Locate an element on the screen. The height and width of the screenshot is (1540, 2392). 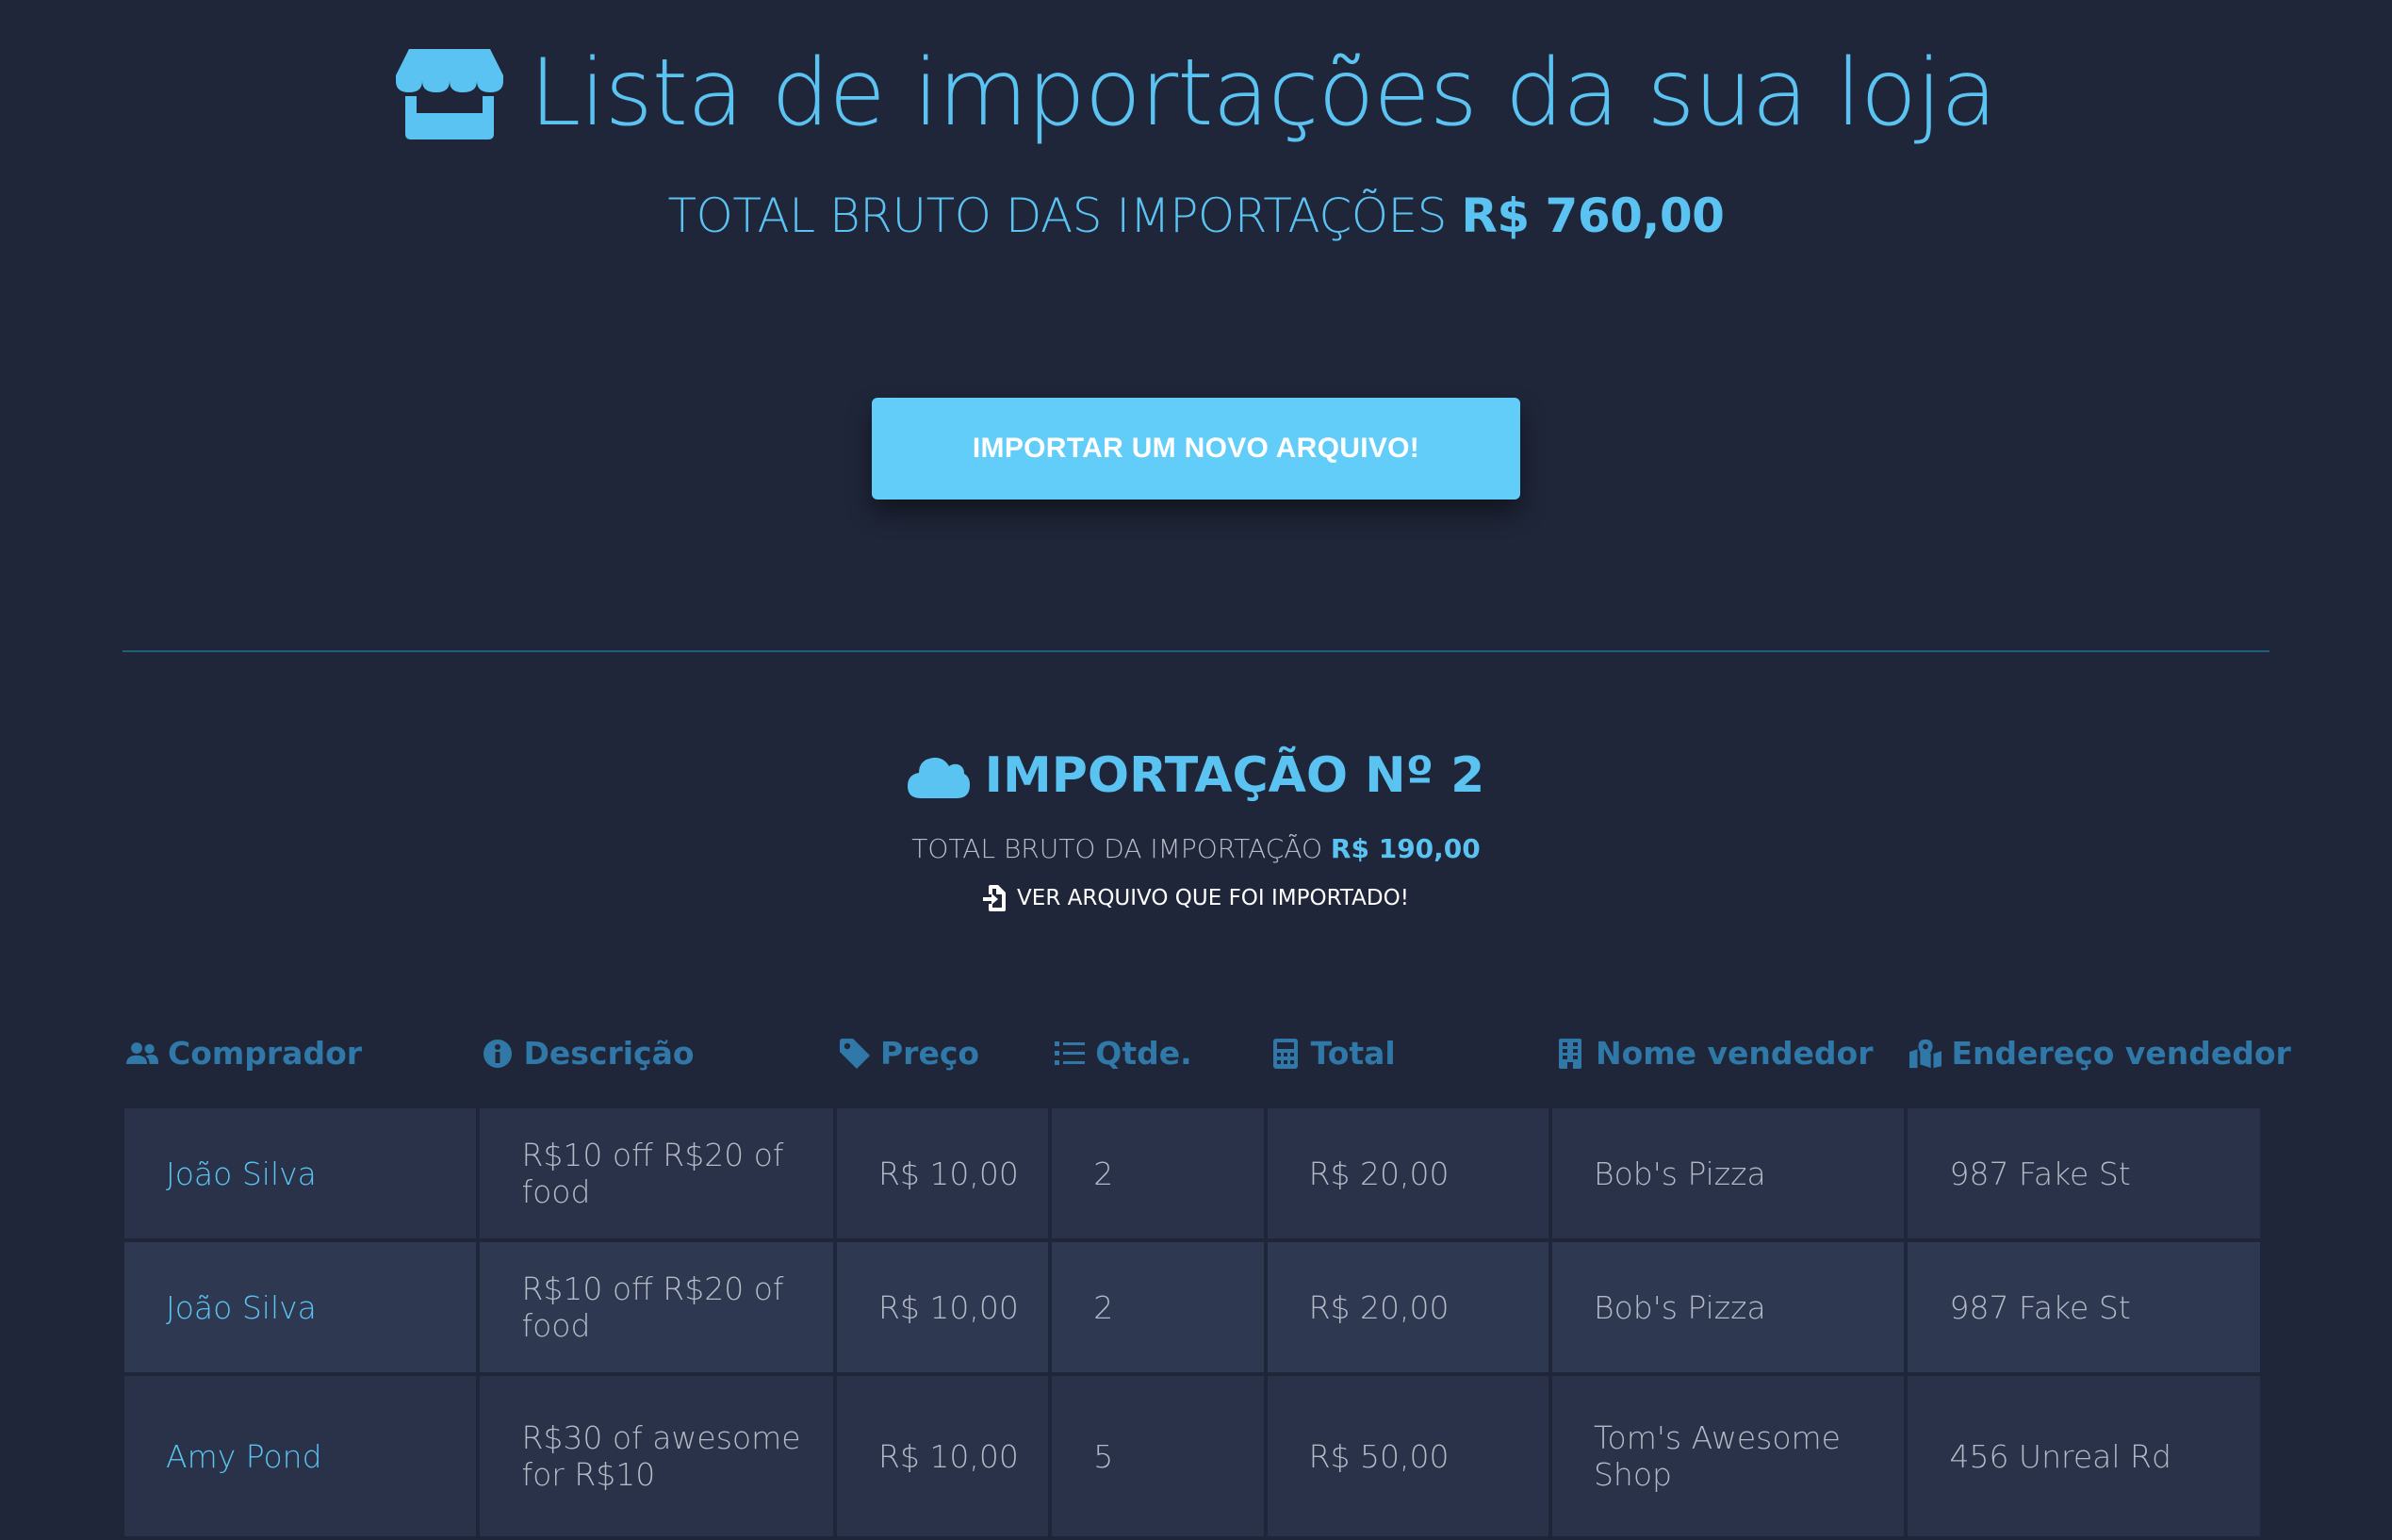
cell-merchant-address: 456 Unreal Rd is located at coordinates (2084, 1458).